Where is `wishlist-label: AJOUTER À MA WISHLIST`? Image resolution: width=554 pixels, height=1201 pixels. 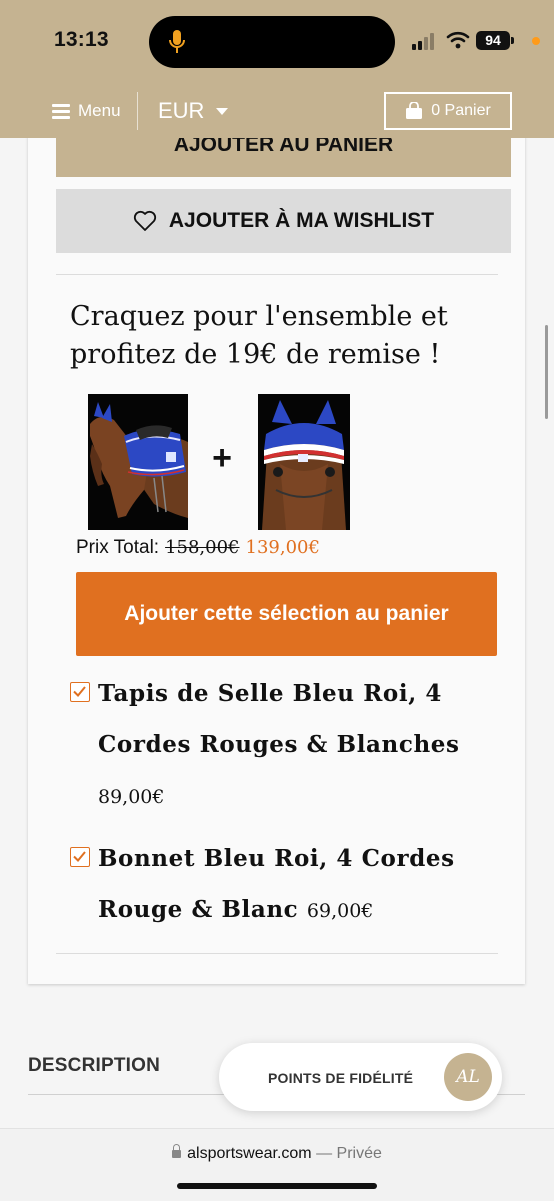
wishlist-label: AJOUTER À MA WISHLIST is located at coordinates (301, 220).